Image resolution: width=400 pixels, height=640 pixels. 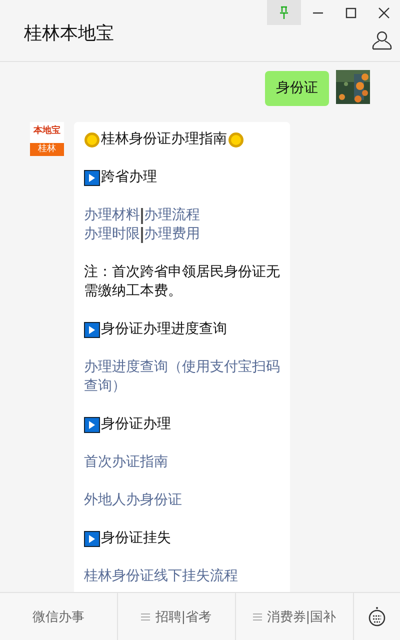 What do you see at coordinates (384, 12) in the screenshot?
I see `close-icon` at bounding box center [384, 12].